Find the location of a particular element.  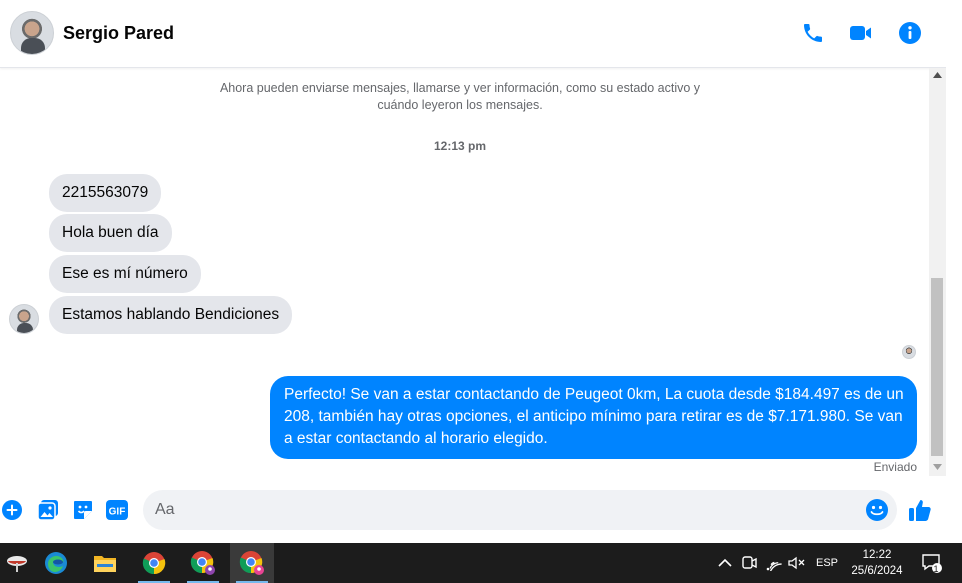

windows-taskbar: ESP 12:22 25/6/2024 1 is located at coordinates (481, 563).